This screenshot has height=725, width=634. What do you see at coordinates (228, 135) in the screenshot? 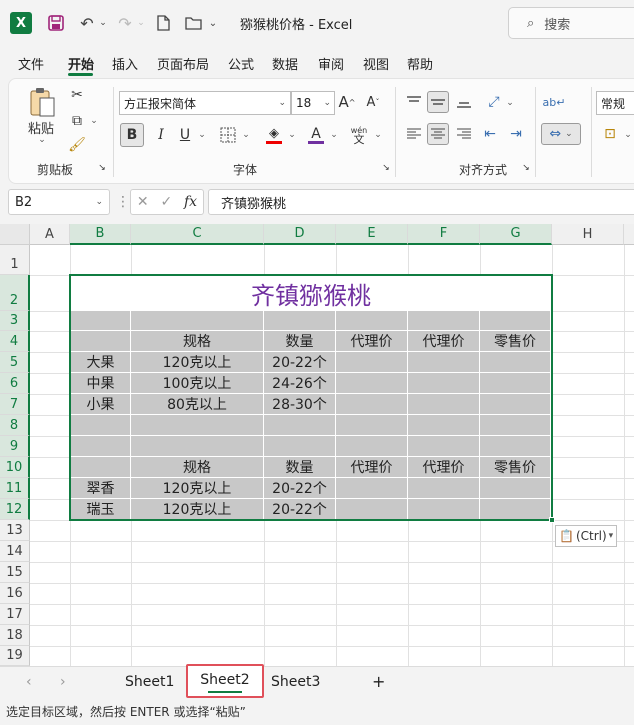
I see `borders-icon` at bounding box center [228, 135].